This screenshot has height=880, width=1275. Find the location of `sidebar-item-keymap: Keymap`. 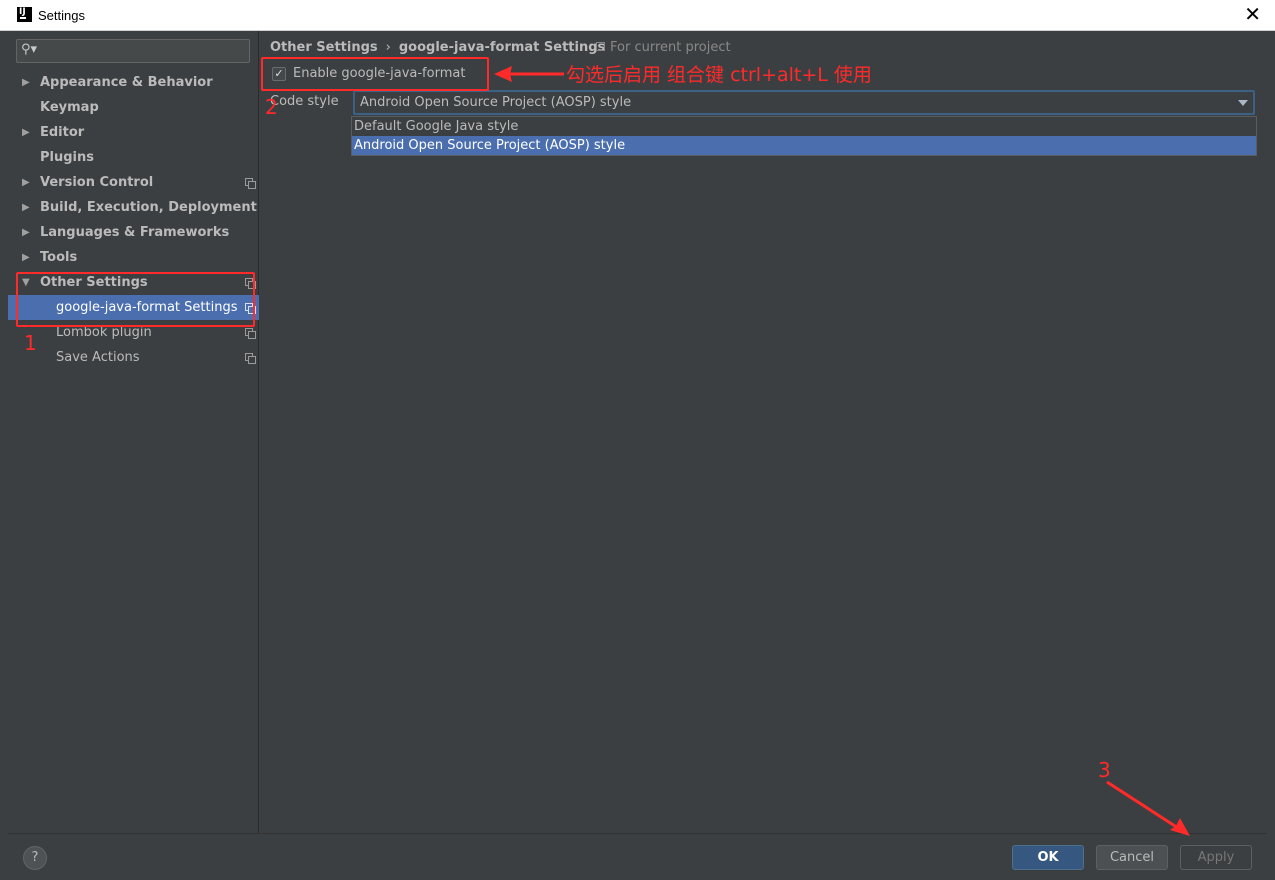

sidebar-item-keymap: Keymap is located at coordinates (133, 107).